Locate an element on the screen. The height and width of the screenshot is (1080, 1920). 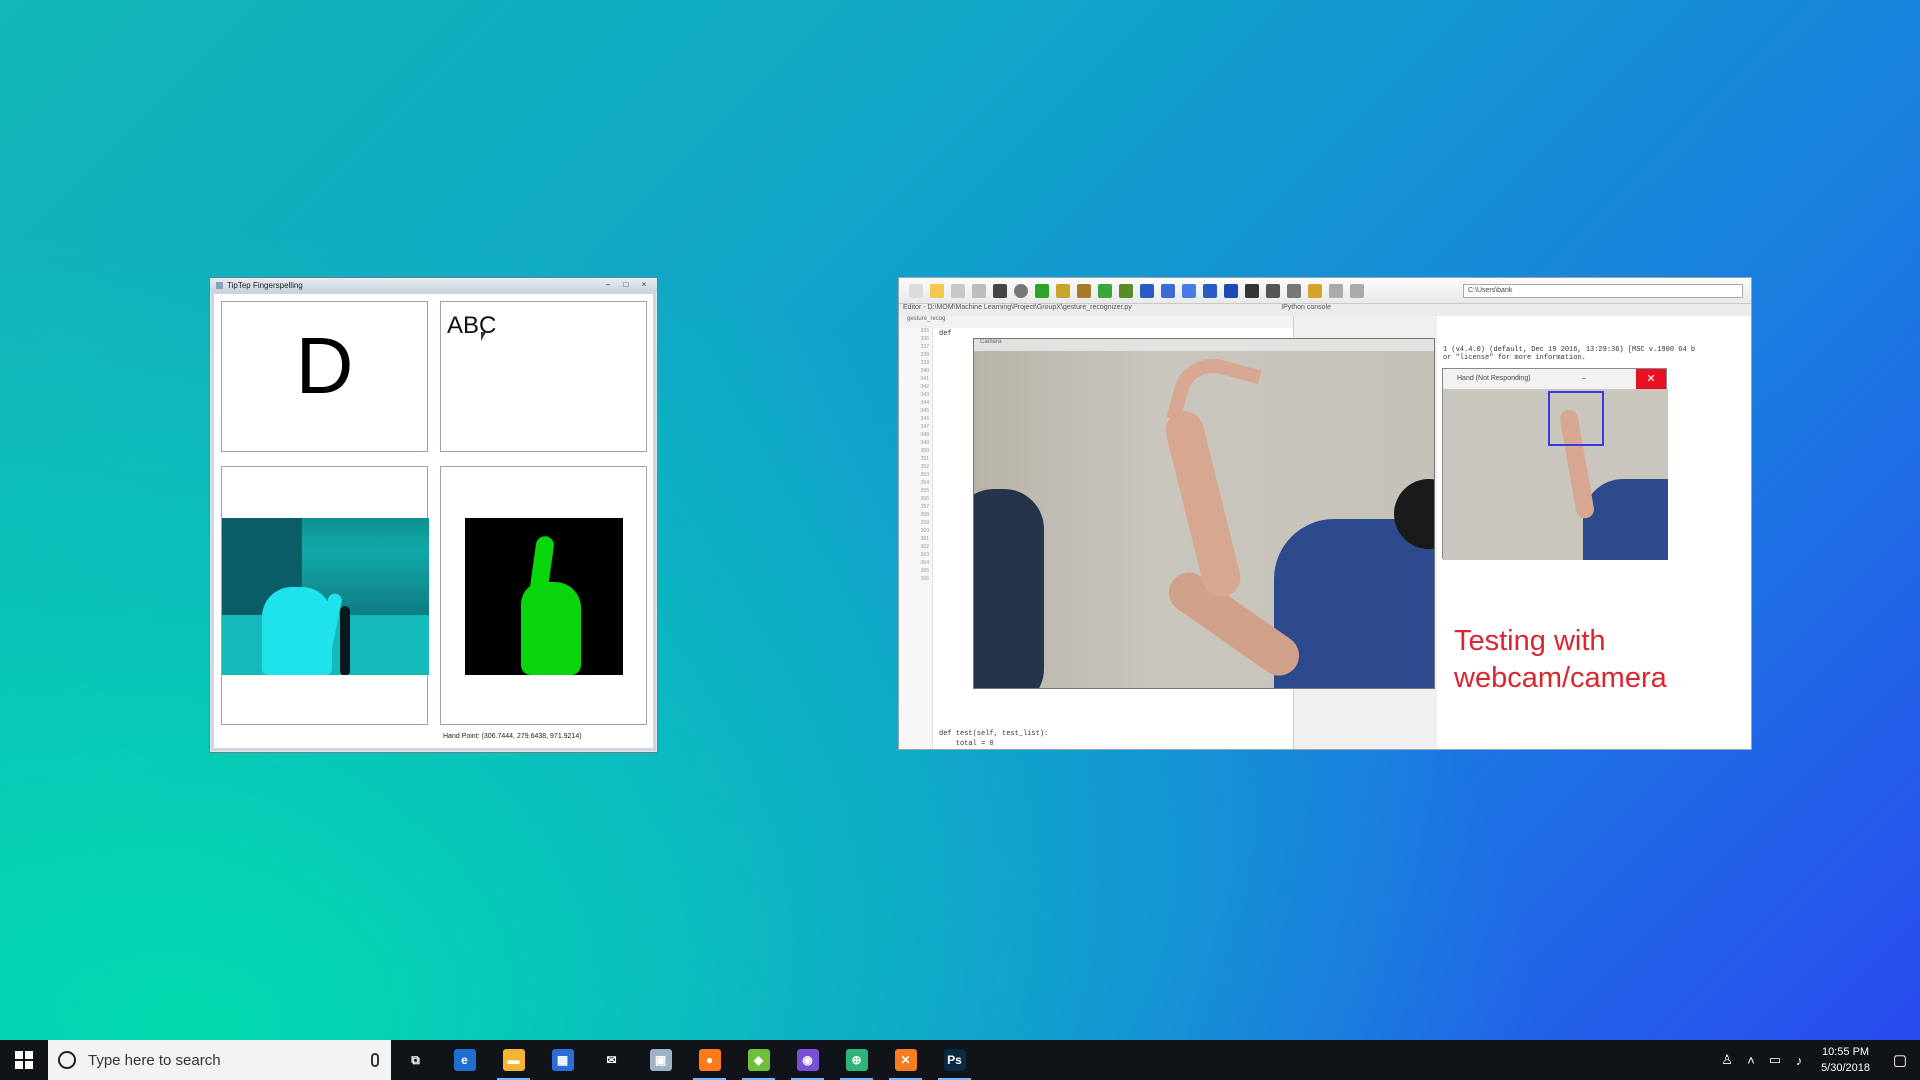
taskbar-app-file-explorer: ▬ is located at coordinates (513, 1060).